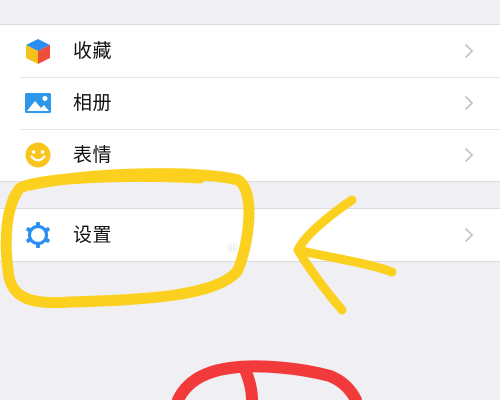  Describe the element at coordinates (38, 235) in the screenshot. I see `settings-gear-icon` at that location.